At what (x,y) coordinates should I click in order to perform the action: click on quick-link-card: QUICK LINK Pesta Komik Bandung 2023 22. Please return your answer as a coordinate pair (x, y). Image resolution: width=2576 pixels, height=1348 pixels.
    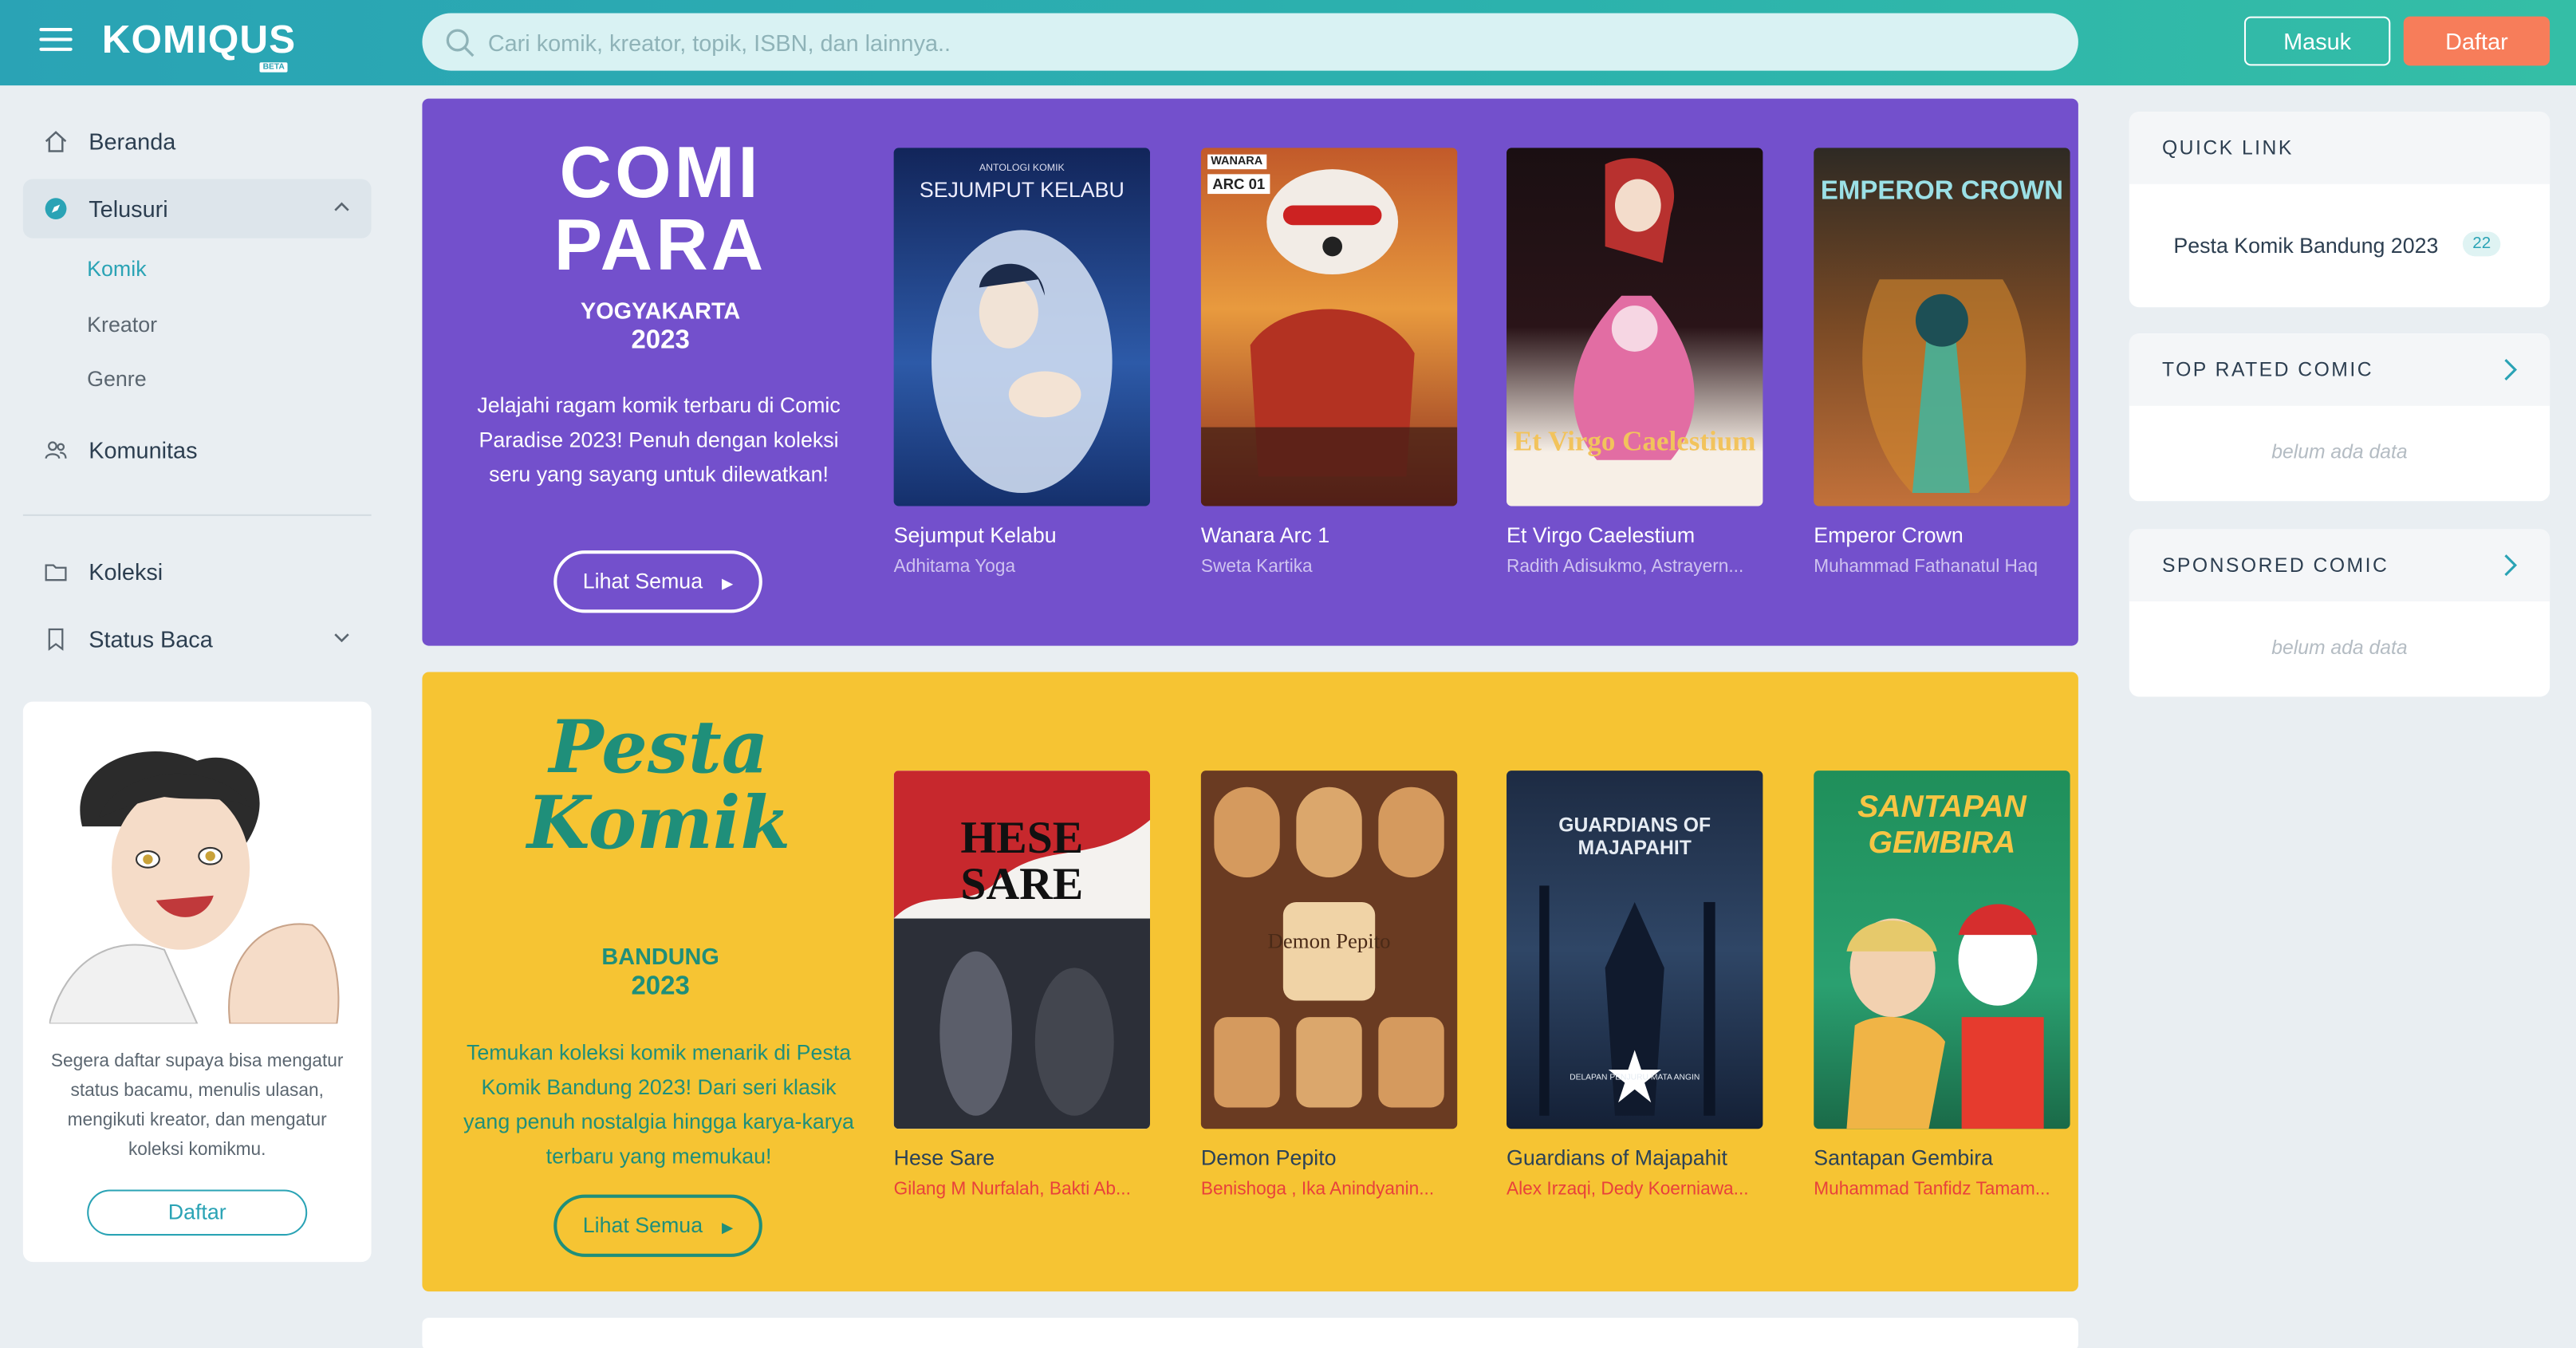
    Looking at the image, I should click on (2339, 210).